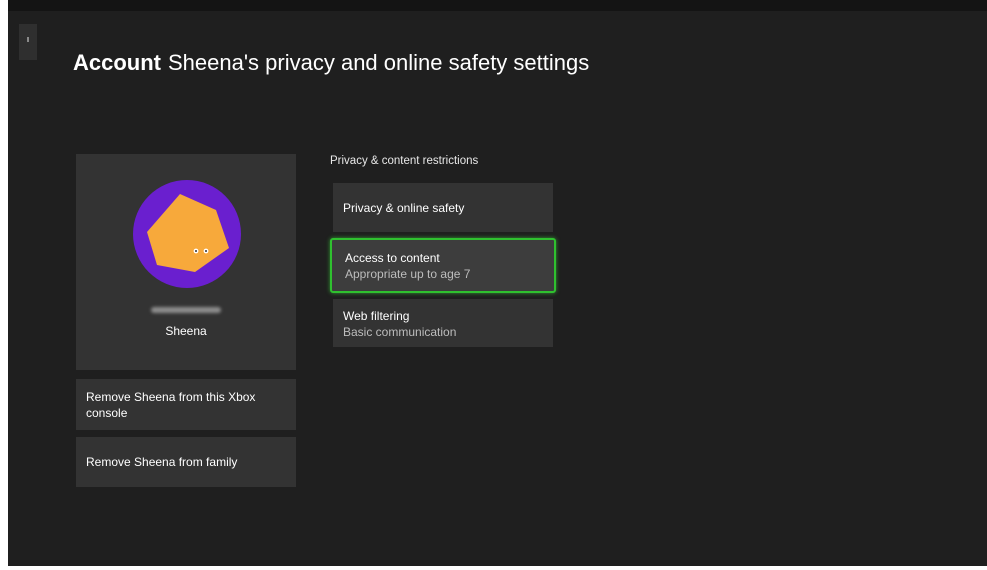  I want to click on web-filtering-title: Web filtering, so click(376, 316).